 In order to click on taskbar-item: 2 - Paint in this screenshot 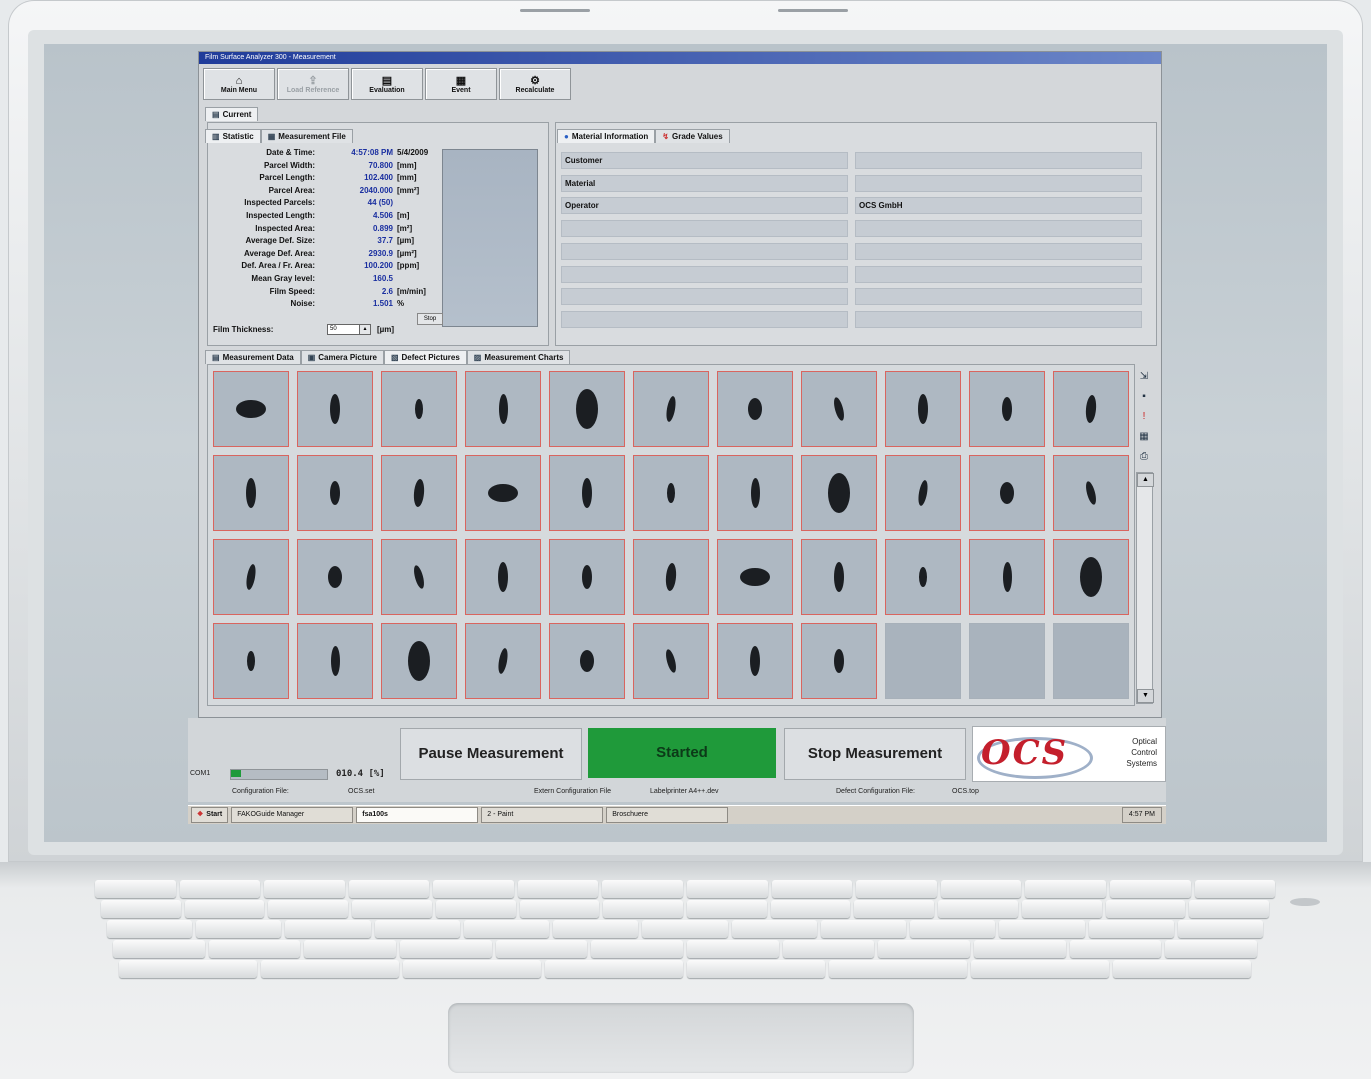, I will do `click(542, 815)`.